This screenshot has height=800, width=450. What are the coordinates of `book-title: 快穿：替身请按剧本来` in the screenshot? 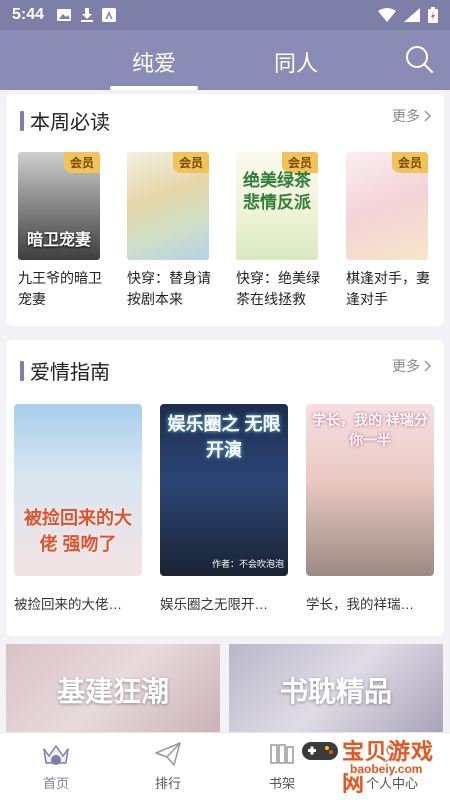 It's located at (169, 288).